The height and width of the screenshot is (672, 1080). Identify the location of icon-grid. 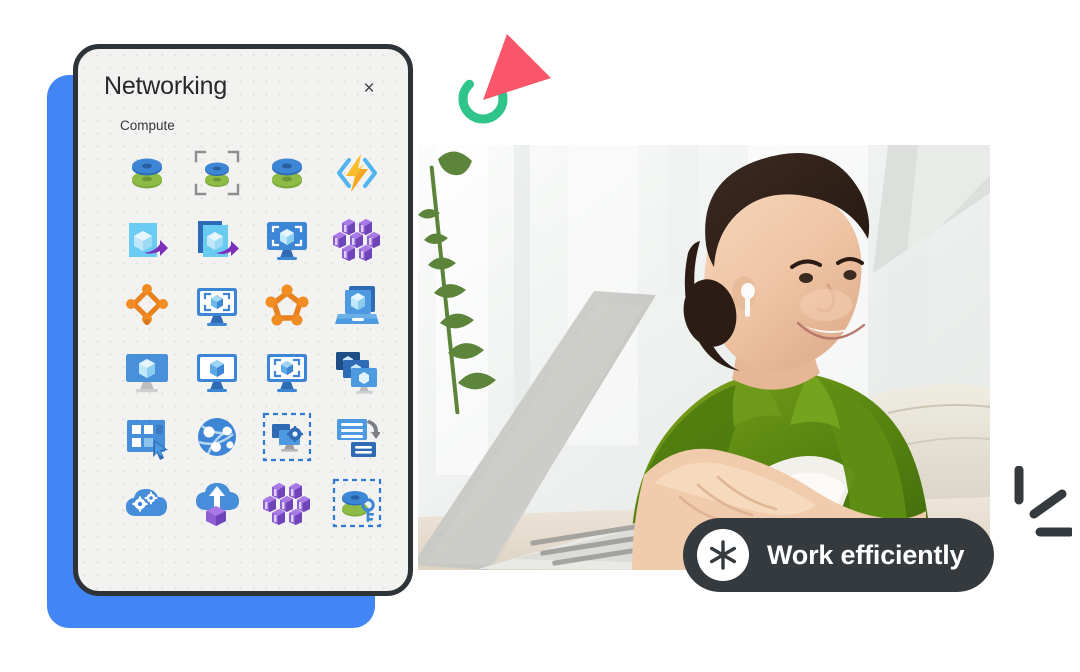
(252, 337).